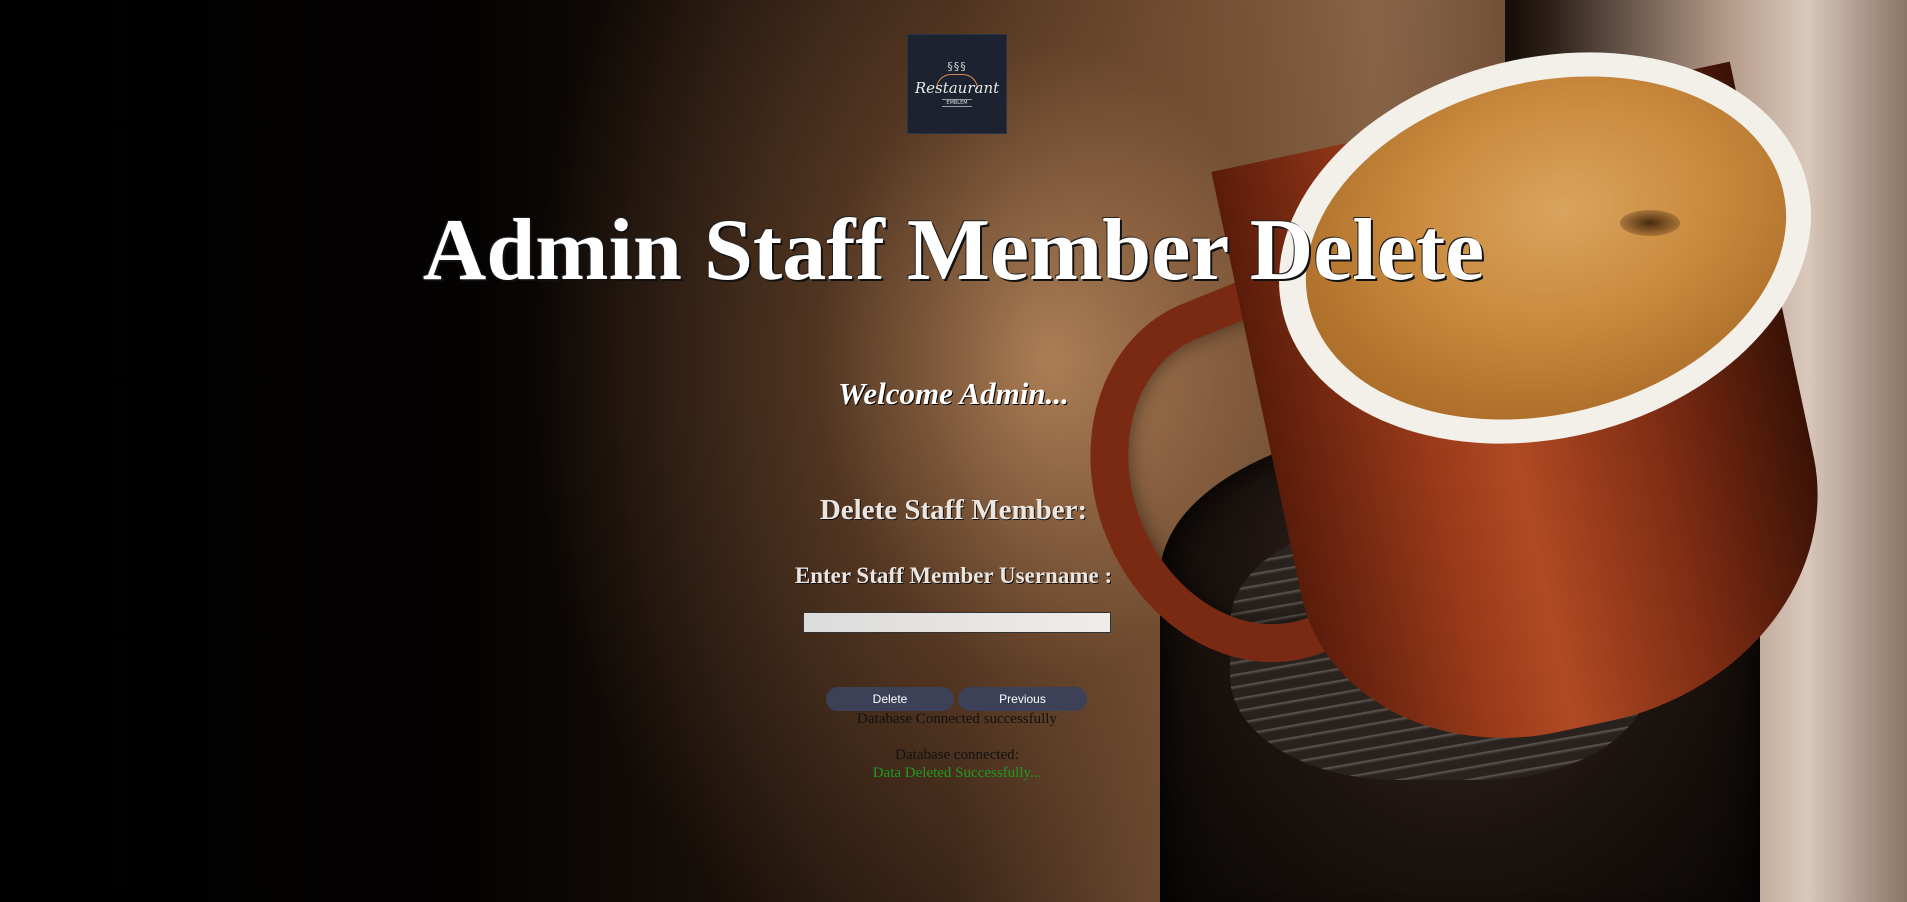 This screenshot has width=1907, height=902. What do you see at coordinates (953, 510) in the screenshot?
I see `form-heading: Delete Staff Member:` at bounding box center [953, 510].